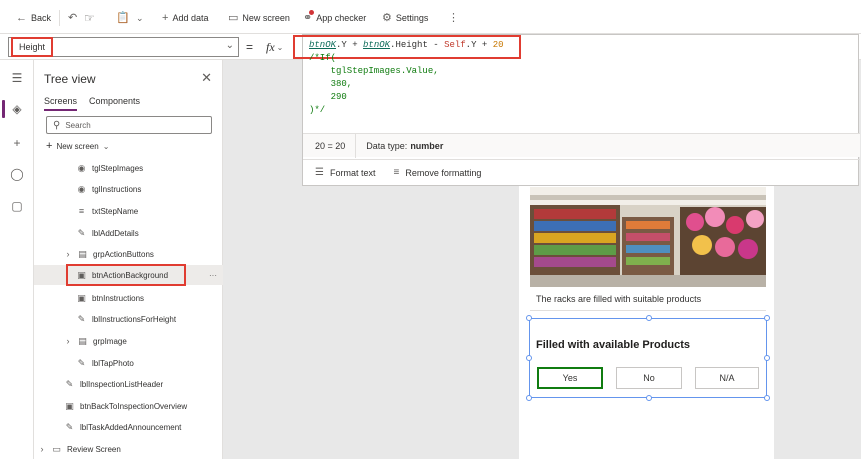 The width and height of the screenshot is (861, 459). I want to click on close-icon: ✕, so click(206, 78).